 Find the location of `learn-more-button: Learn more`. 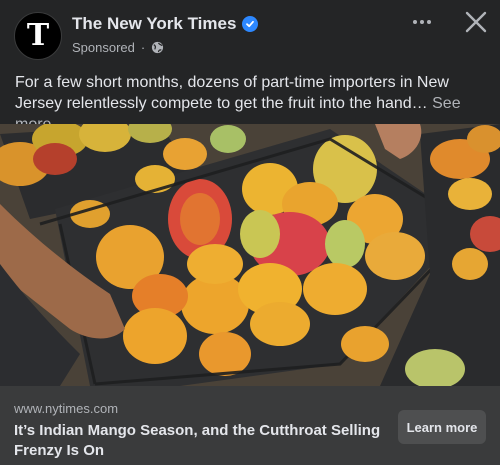

learn-more-button: Learn more is located at coordinates (442, 427).